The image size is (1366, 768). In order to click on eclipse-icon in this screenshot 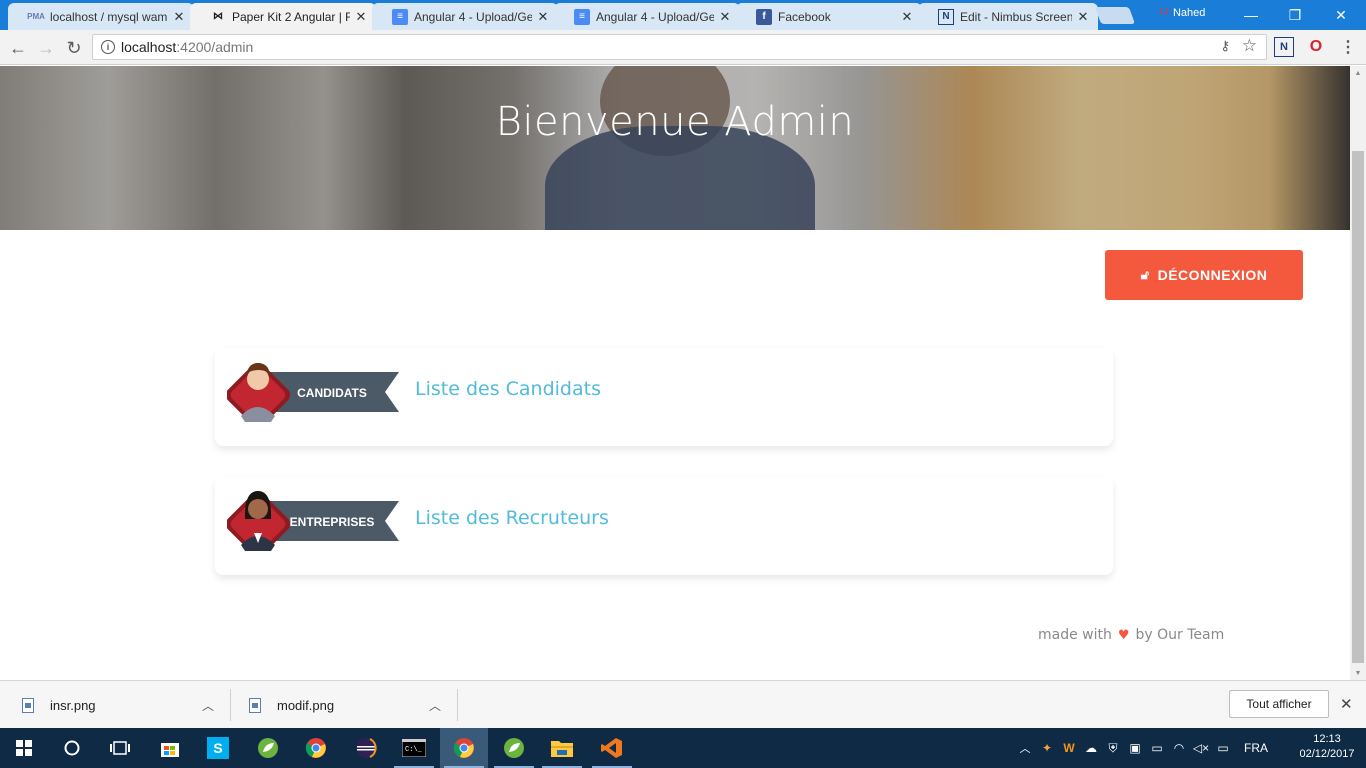, I will do `click(366, 748)`.